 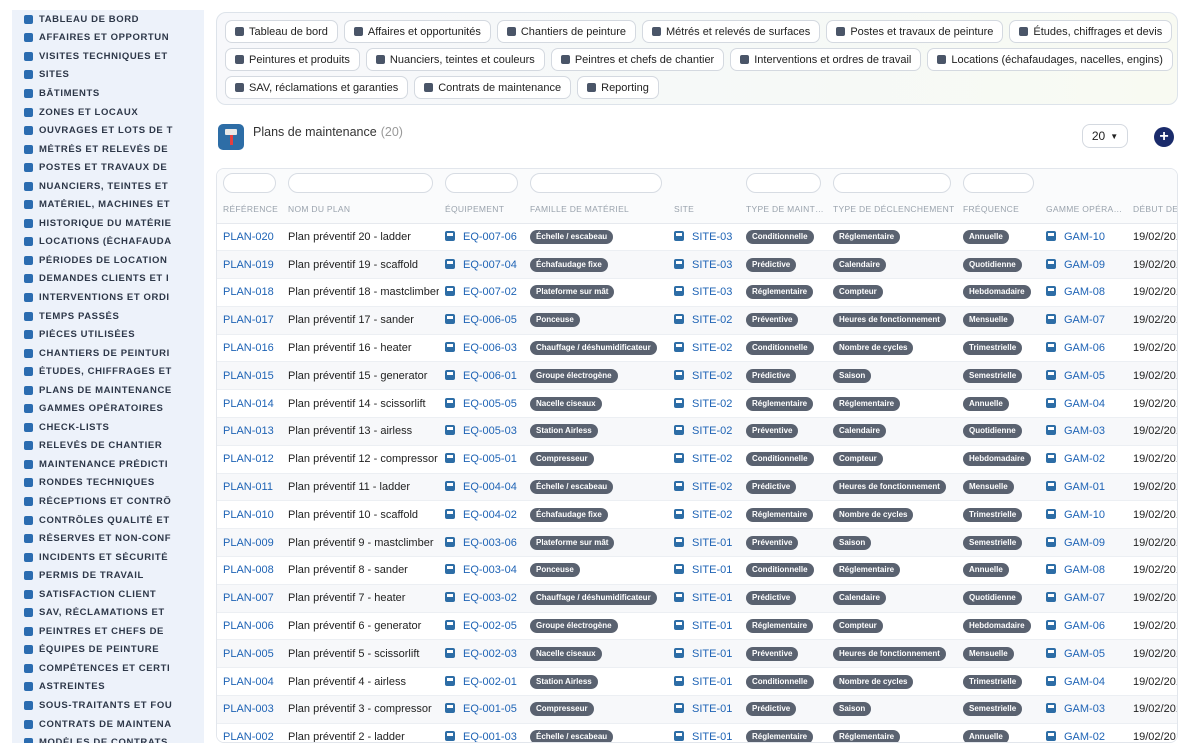 What do you see at coordinates (1084, 237) in the screenshot?
I see `gamme-link: GAM-10` at bounding box center [1084, 237].